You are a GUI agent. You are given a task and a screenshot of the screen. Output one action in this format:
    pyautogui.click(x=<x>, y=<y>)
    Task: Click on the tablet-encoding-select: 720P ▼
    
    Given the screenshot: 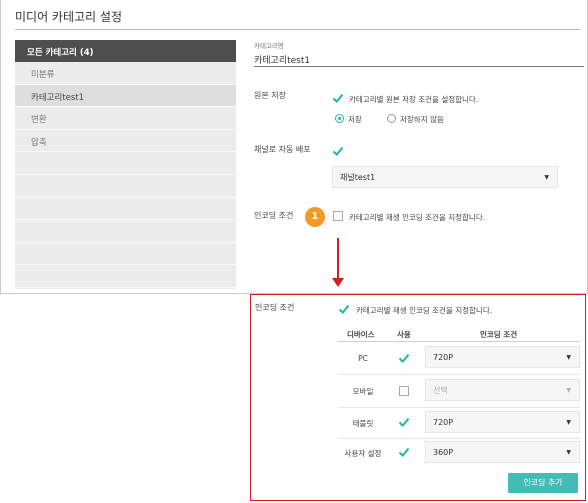 What is the action you would take?
    pyautogui.click(x=502, y=422)
    